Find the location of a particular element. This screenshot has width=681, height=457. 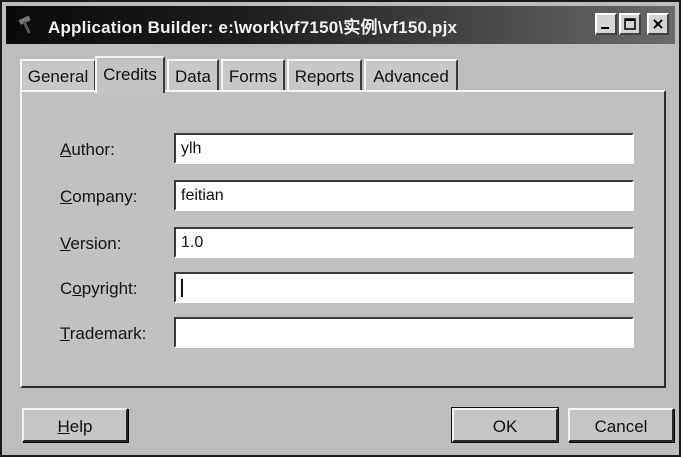

tab-advanced: Advanced is located at coordinates (411, 74).